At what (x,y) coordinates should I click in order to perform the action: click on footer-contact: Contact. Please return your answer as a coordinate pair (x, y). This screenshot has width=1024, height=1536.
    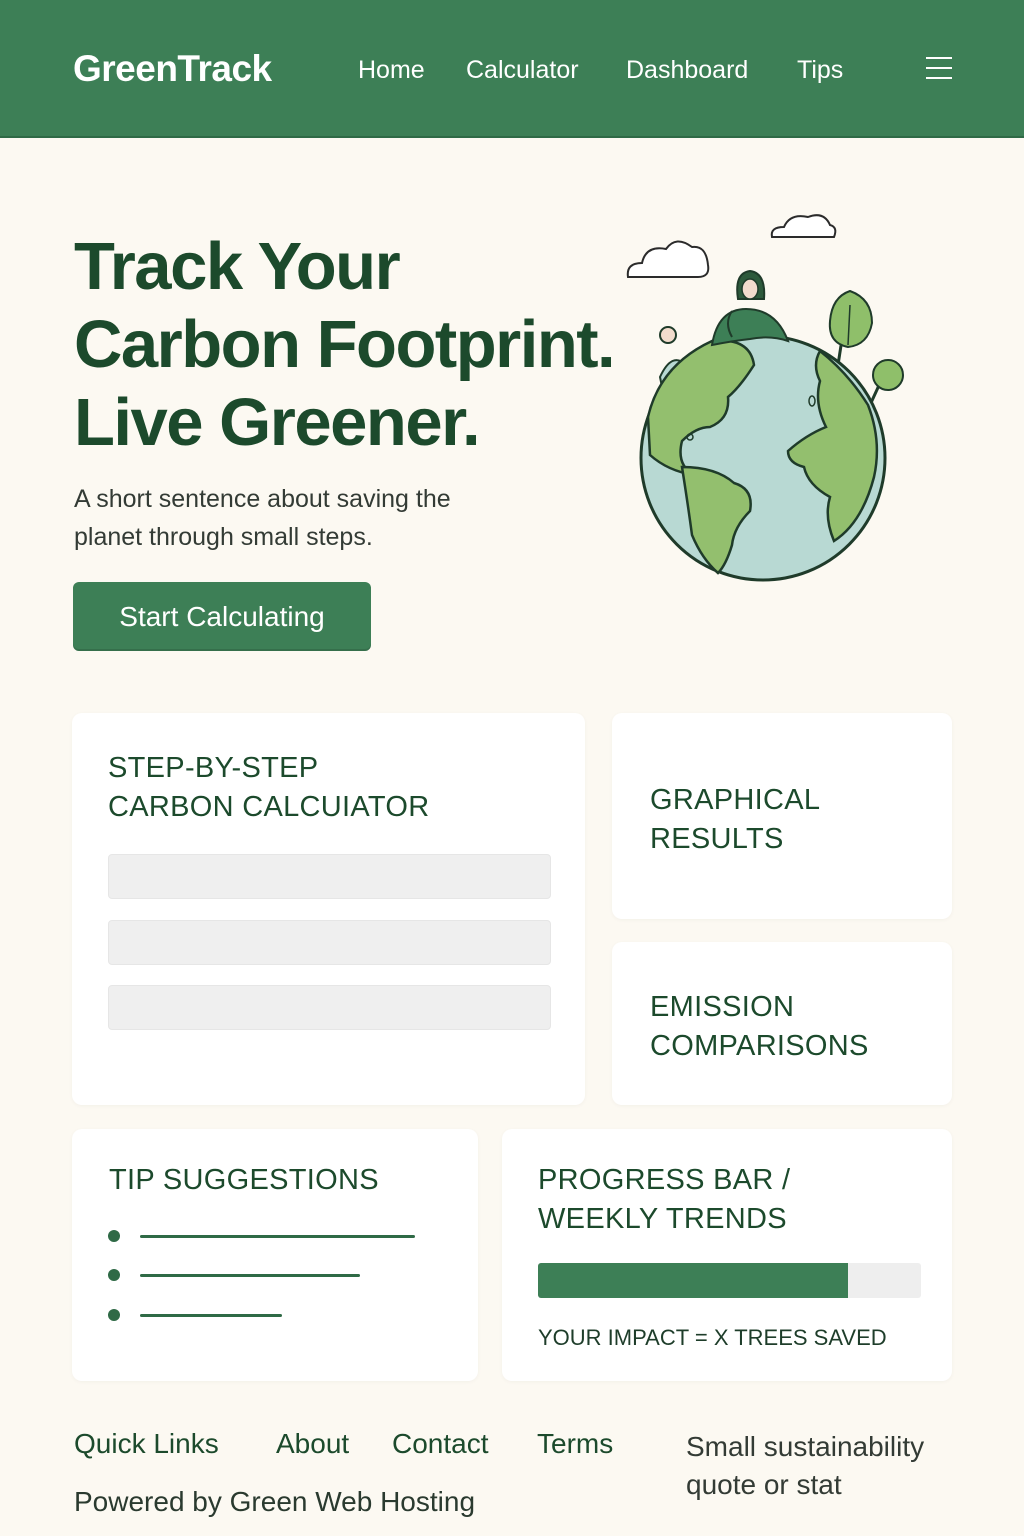
    Looking at the image, I should click on (440, 1444).